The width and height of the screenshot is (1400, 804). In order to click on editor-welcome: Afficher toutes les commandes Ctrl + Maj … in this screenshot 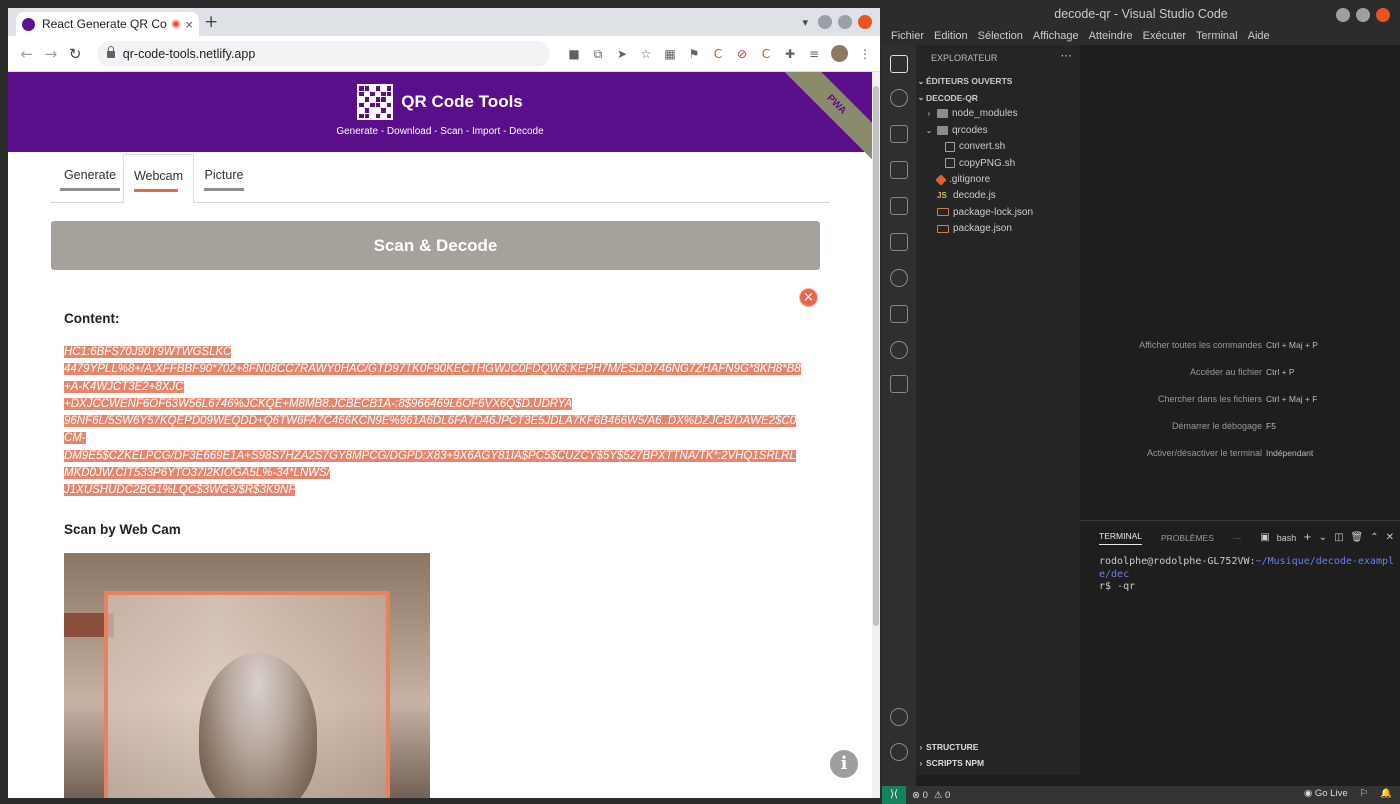, I will do `click(1240, 282)`.